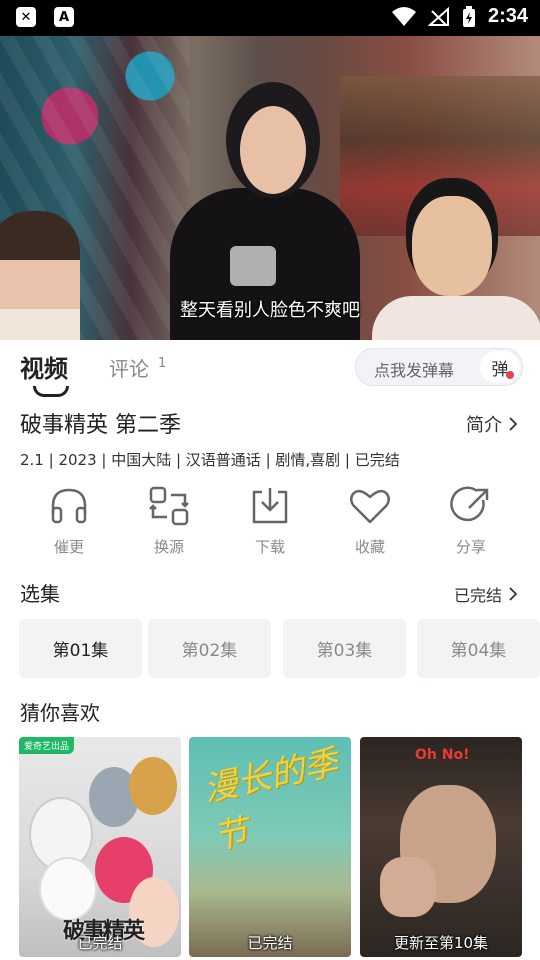 The image size is (540, 960). I want to click on download-label: 下载, so click(269, 547).